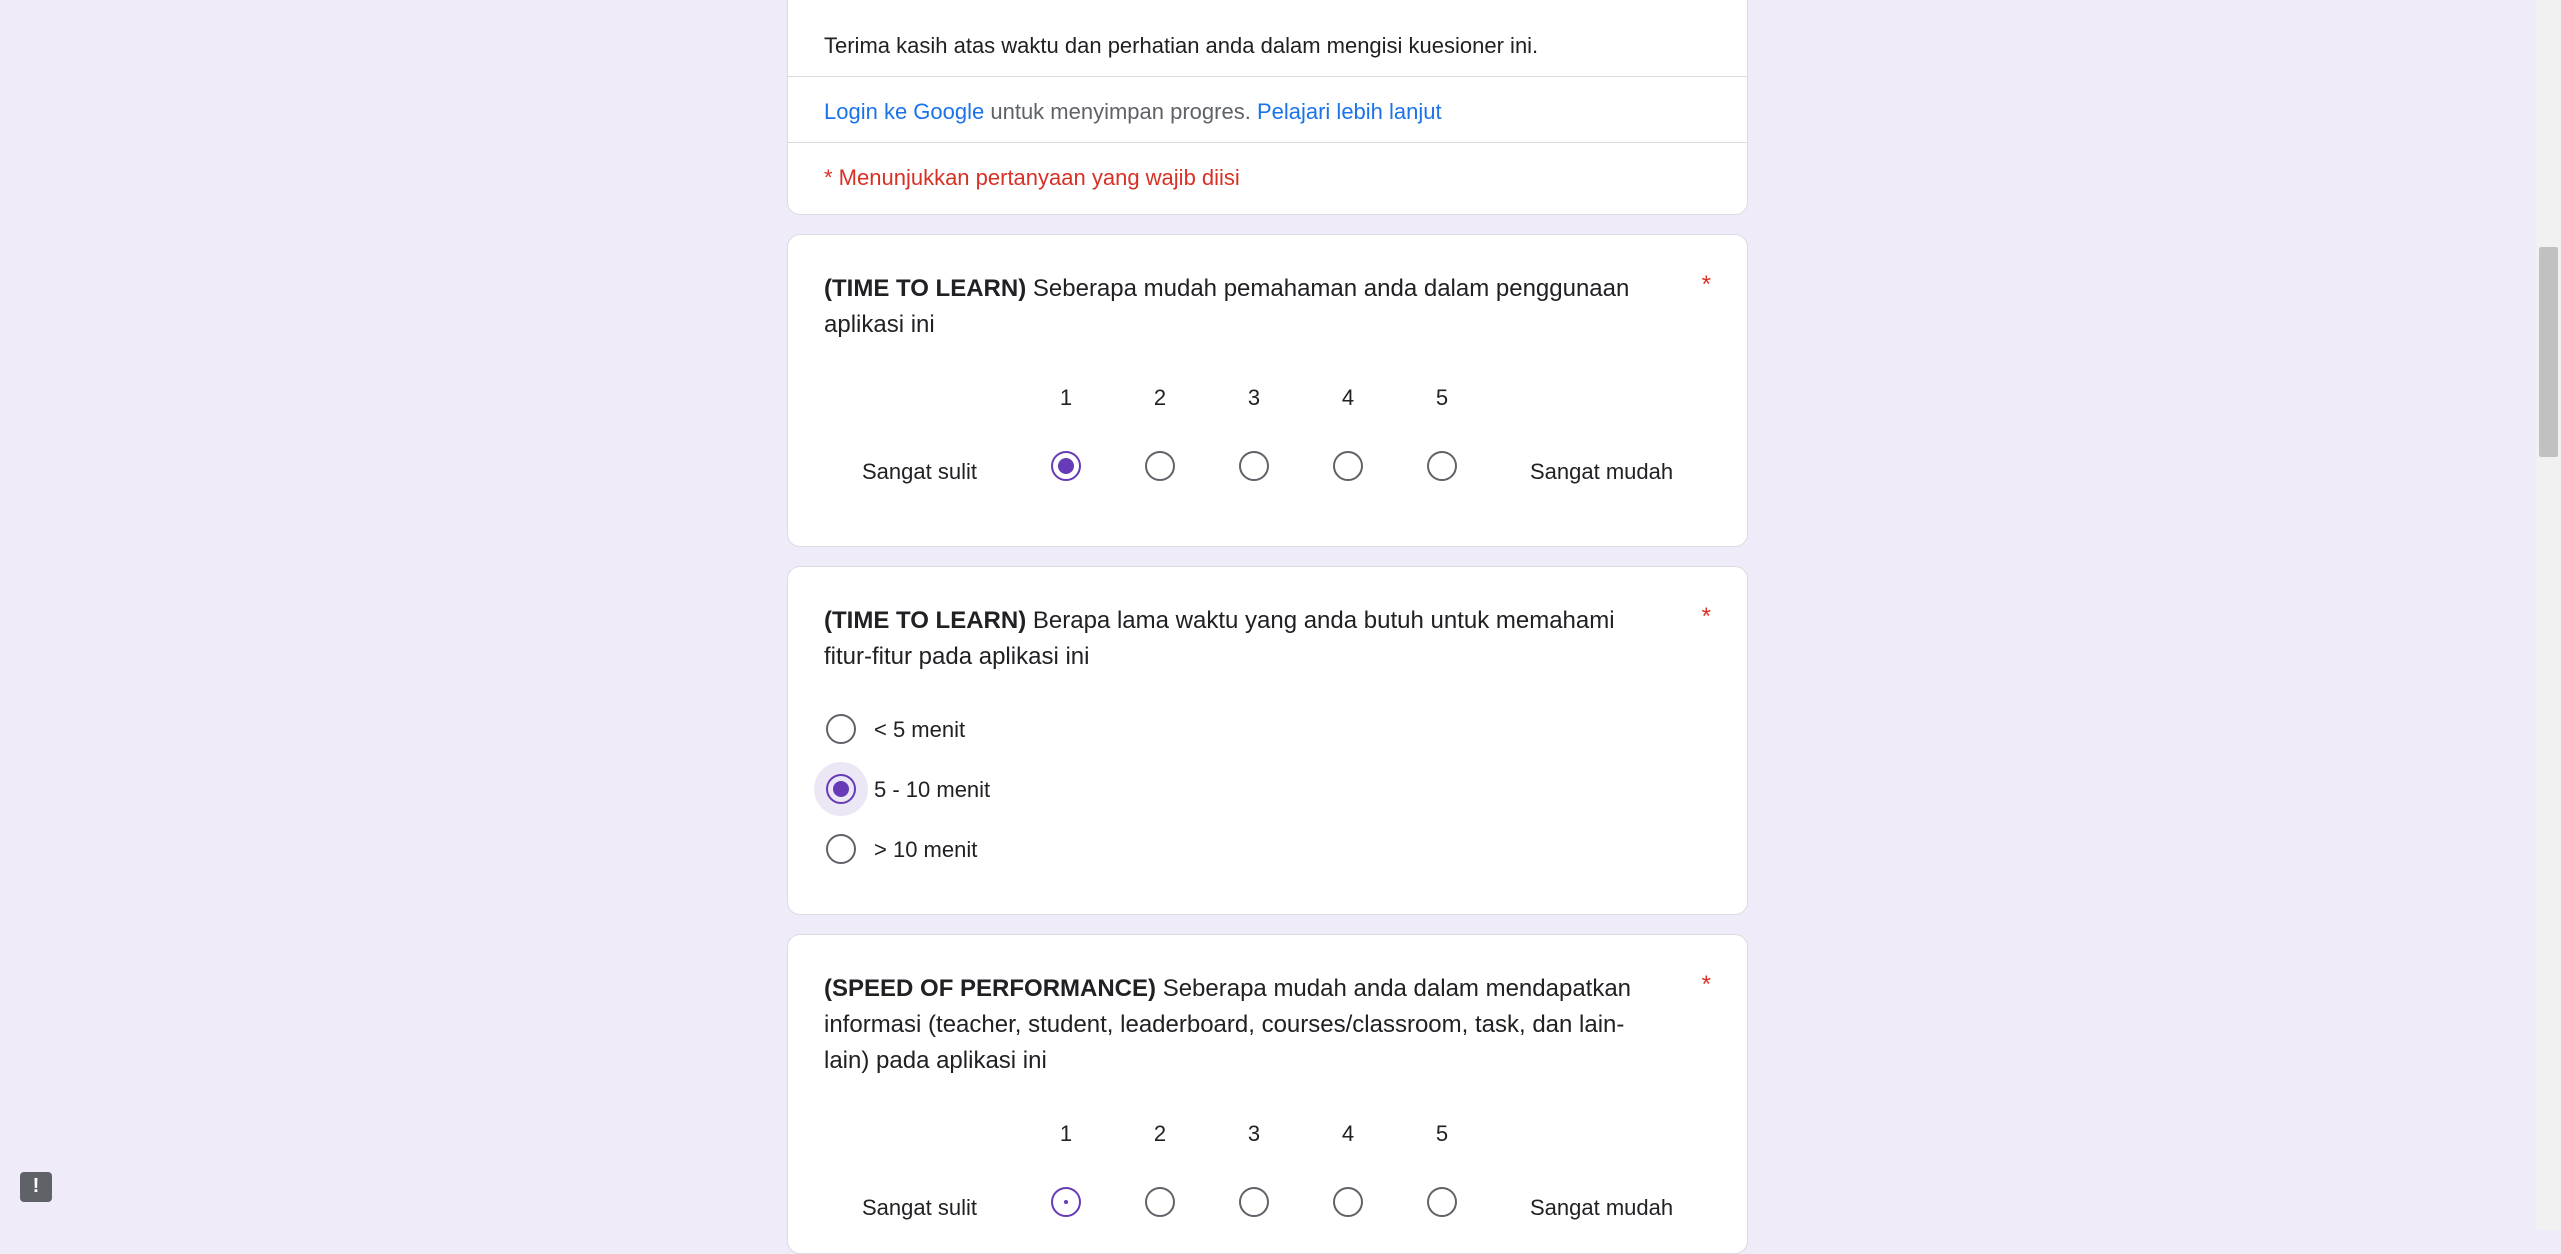  What do you see at coordinates (1120, 111) in the screenshot?
I see `login-notice-text: untuk menyimpan progres.` at bounding box center [1120, 111].